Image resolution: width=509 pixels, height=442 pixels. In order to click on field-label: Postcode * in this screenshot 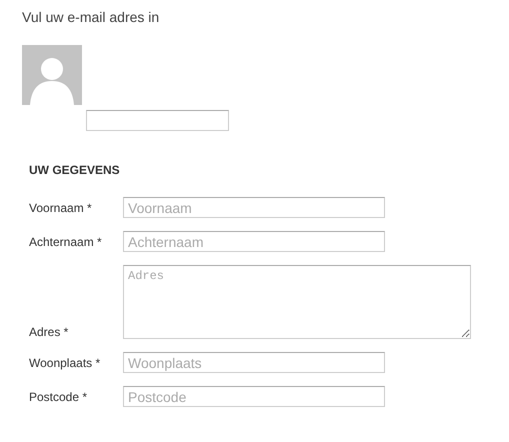, I will do `click(58, 397)`.